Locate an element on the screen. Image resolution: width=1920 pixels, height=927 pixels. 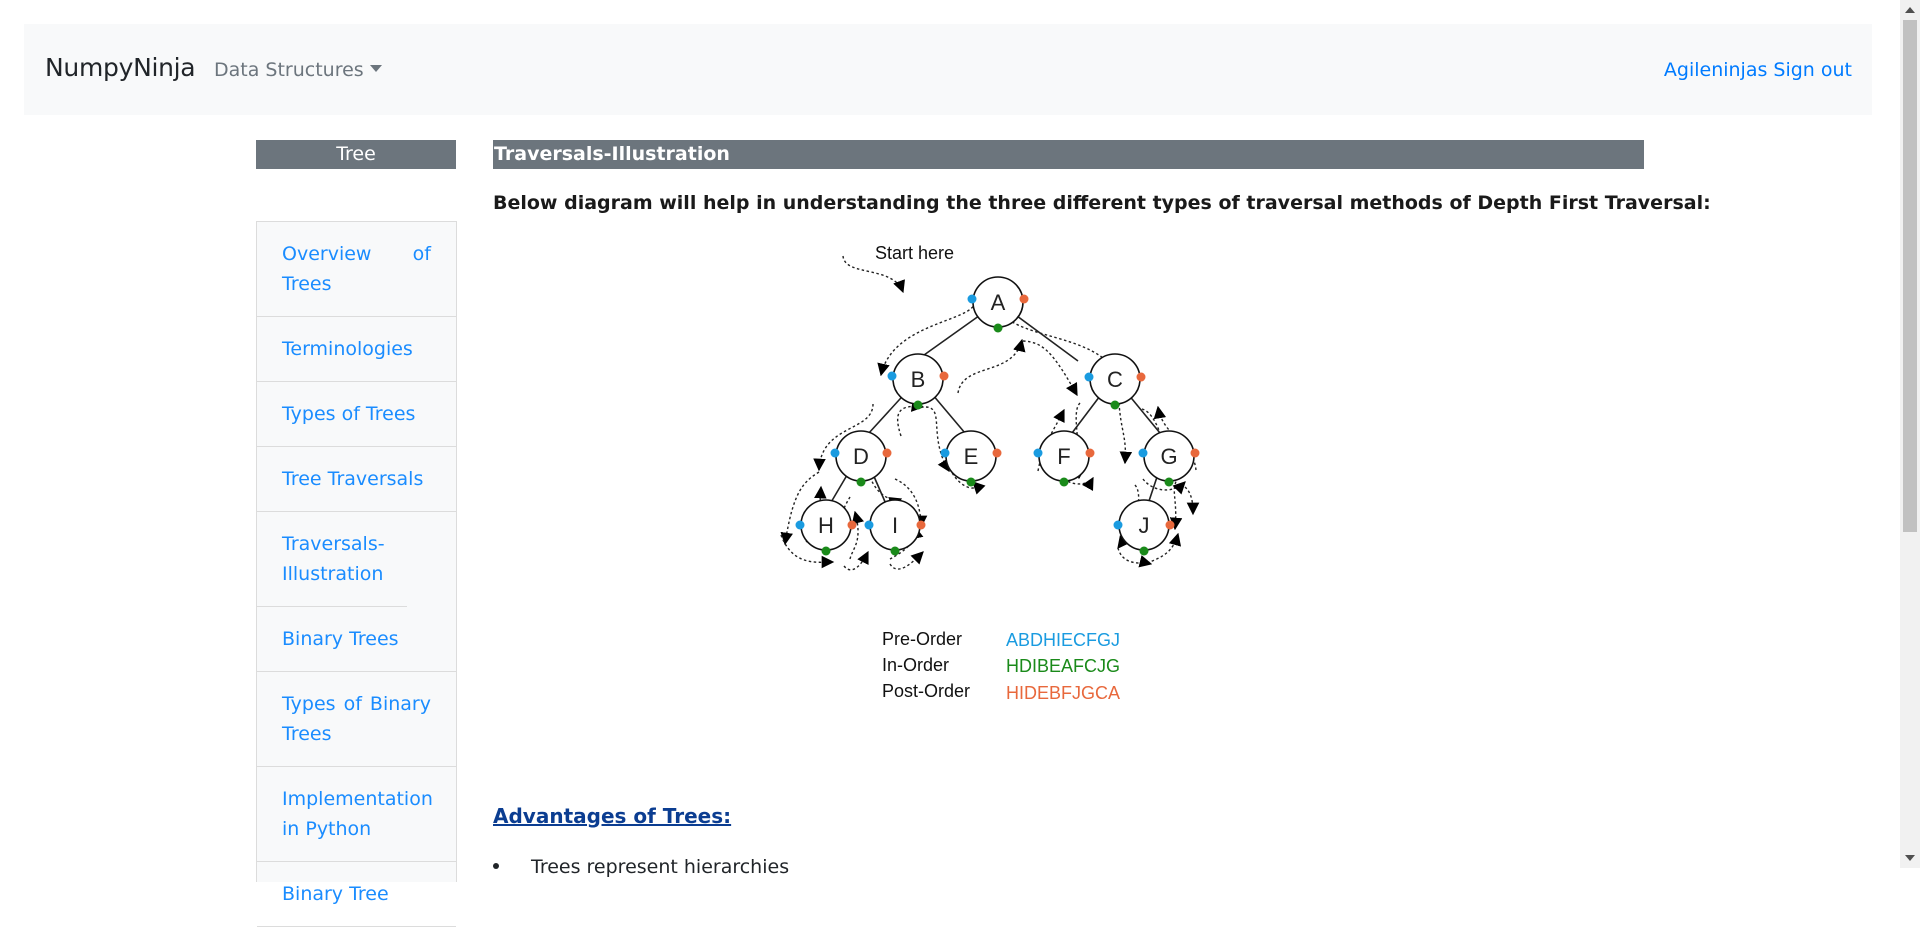
bullet-text: Trees represent hierarchies is located at coordinates (660, 867).